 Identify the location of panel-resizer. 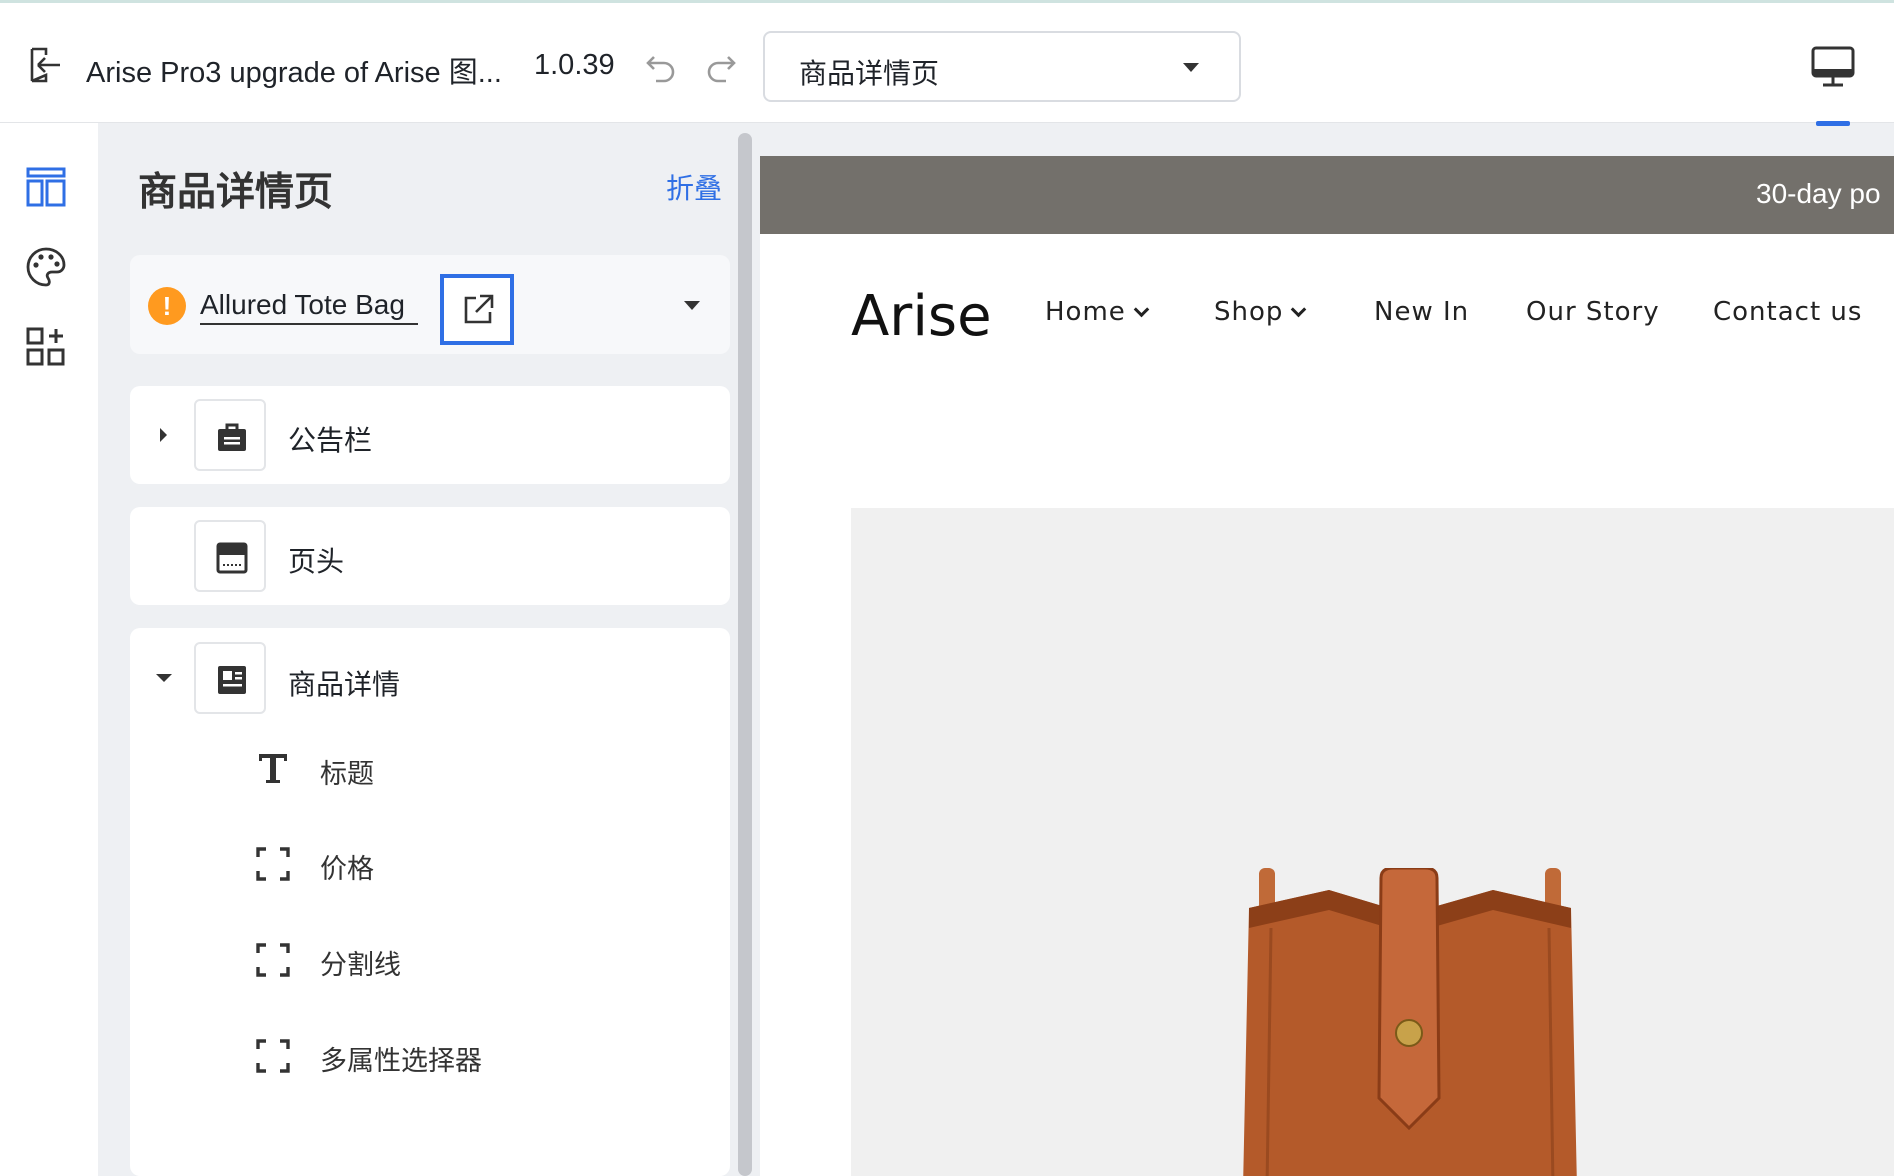
(746, 649).